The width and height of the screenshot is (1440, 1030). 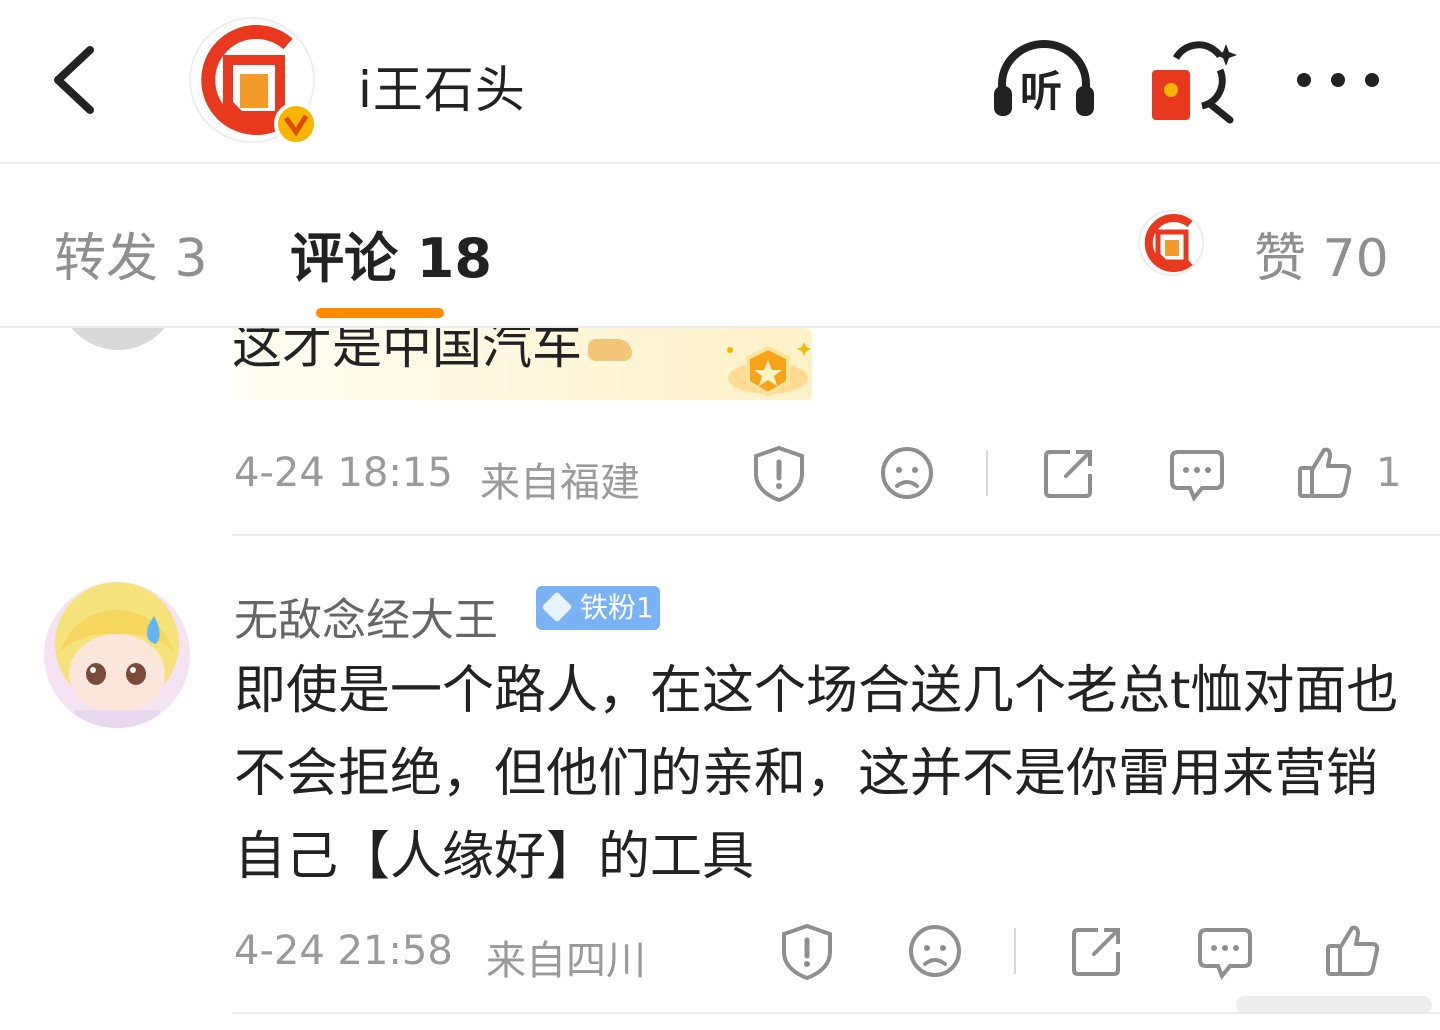 I want to click on like-count: 1, so click(x=1389, y=473).